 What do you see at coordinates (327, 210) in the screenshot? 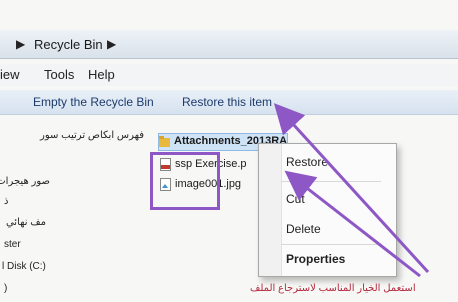
I see `context-menu: Restore Cut Delete Properties` at bounding box center [327, 210].